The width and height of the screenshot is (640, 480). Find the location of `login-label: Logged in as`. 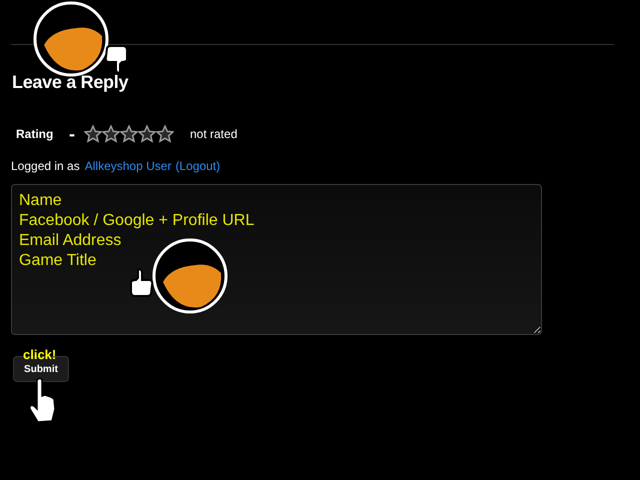

login-label: Logged in as is located at coordinates (45, 166).